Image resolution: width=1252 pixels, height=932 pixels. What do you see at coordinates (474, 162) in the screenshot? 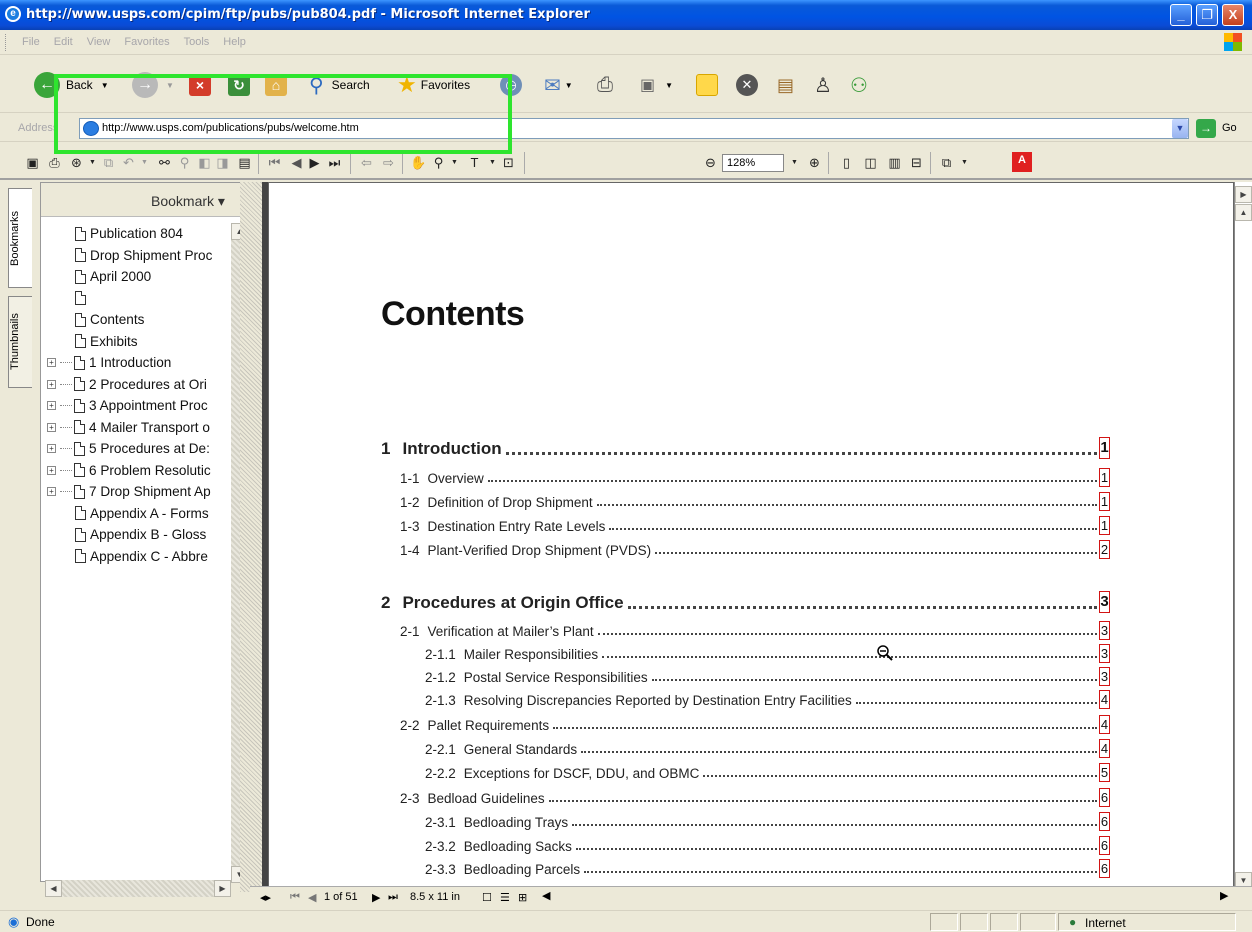
I see `text-select-icon: T` at bounding box center [474, 162].